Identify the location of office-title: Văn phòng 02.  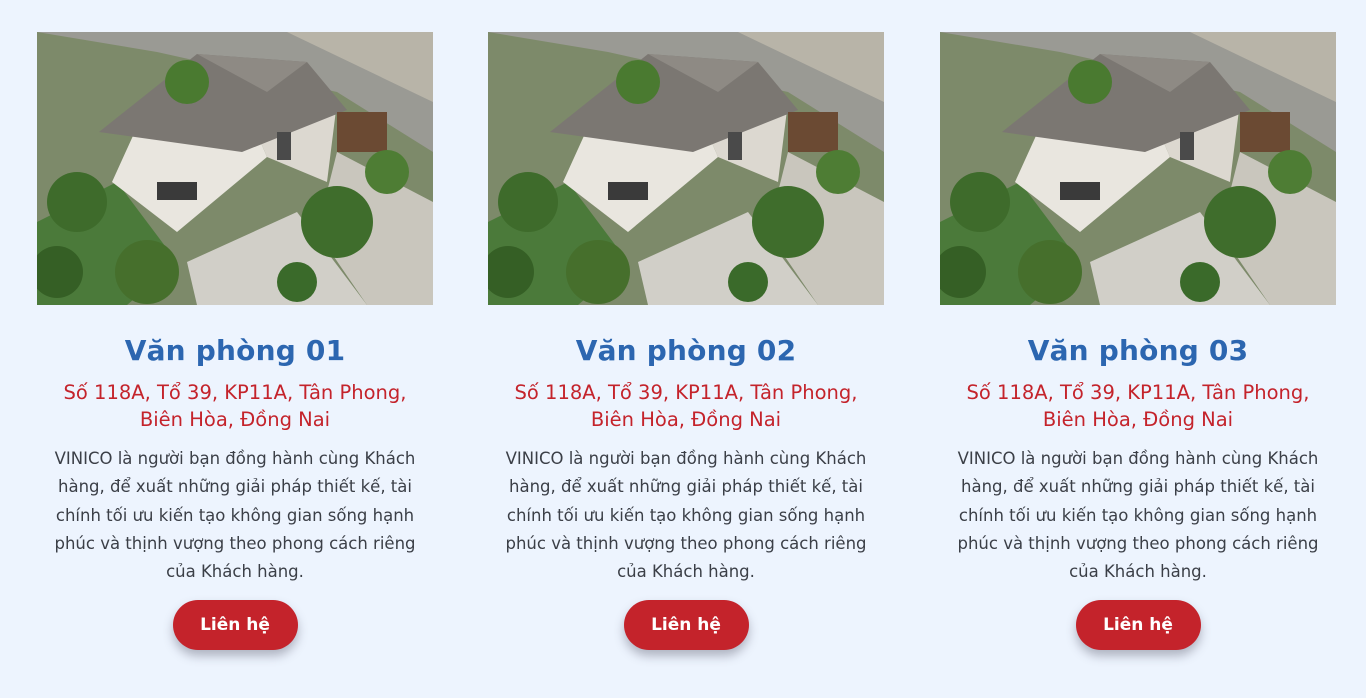
(686, 350).